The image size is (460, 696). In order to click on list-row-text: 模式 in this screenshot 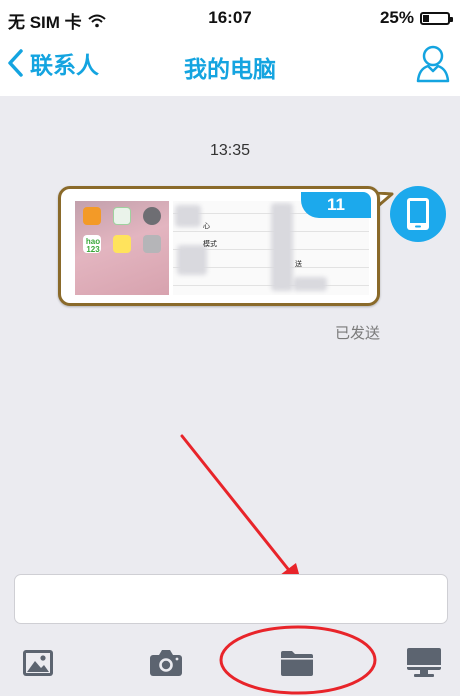, I will do `click(210, 244)`.